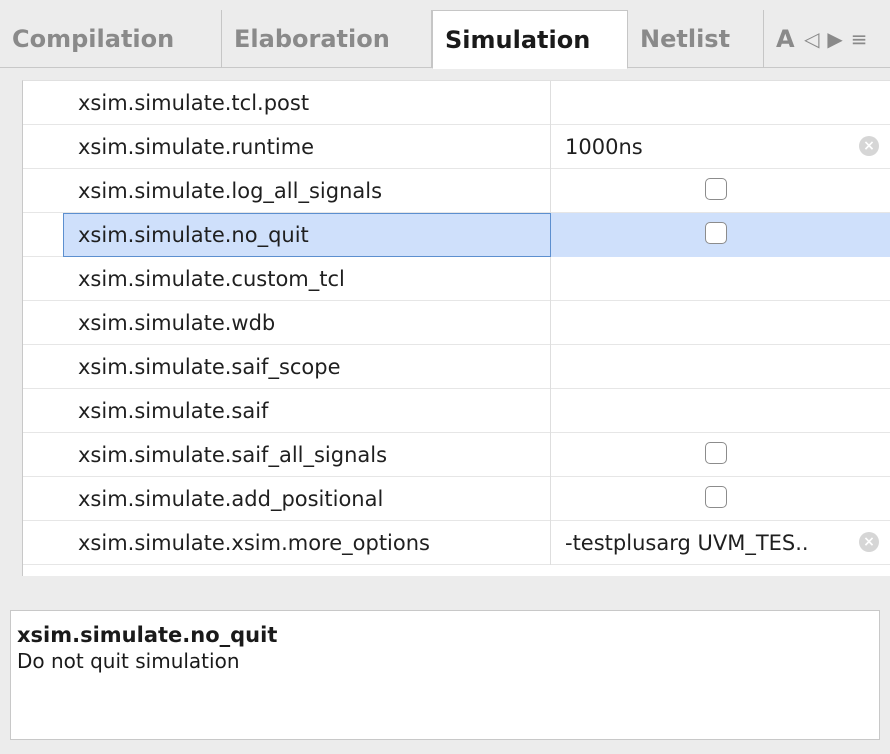 This screenshot has width=890, height=754. I want to click on property-name: xsim.simulate.no_quit, so click(307, 235).